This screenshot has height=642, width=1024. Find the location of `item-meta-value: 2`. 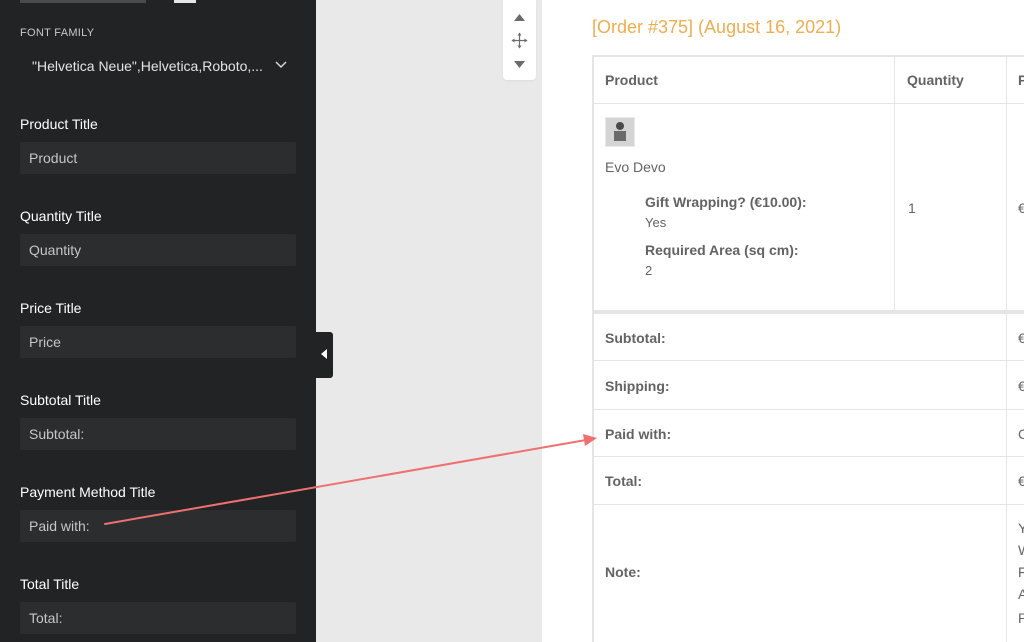

item-meta-value: 2 is located at coordinates (649, 270).